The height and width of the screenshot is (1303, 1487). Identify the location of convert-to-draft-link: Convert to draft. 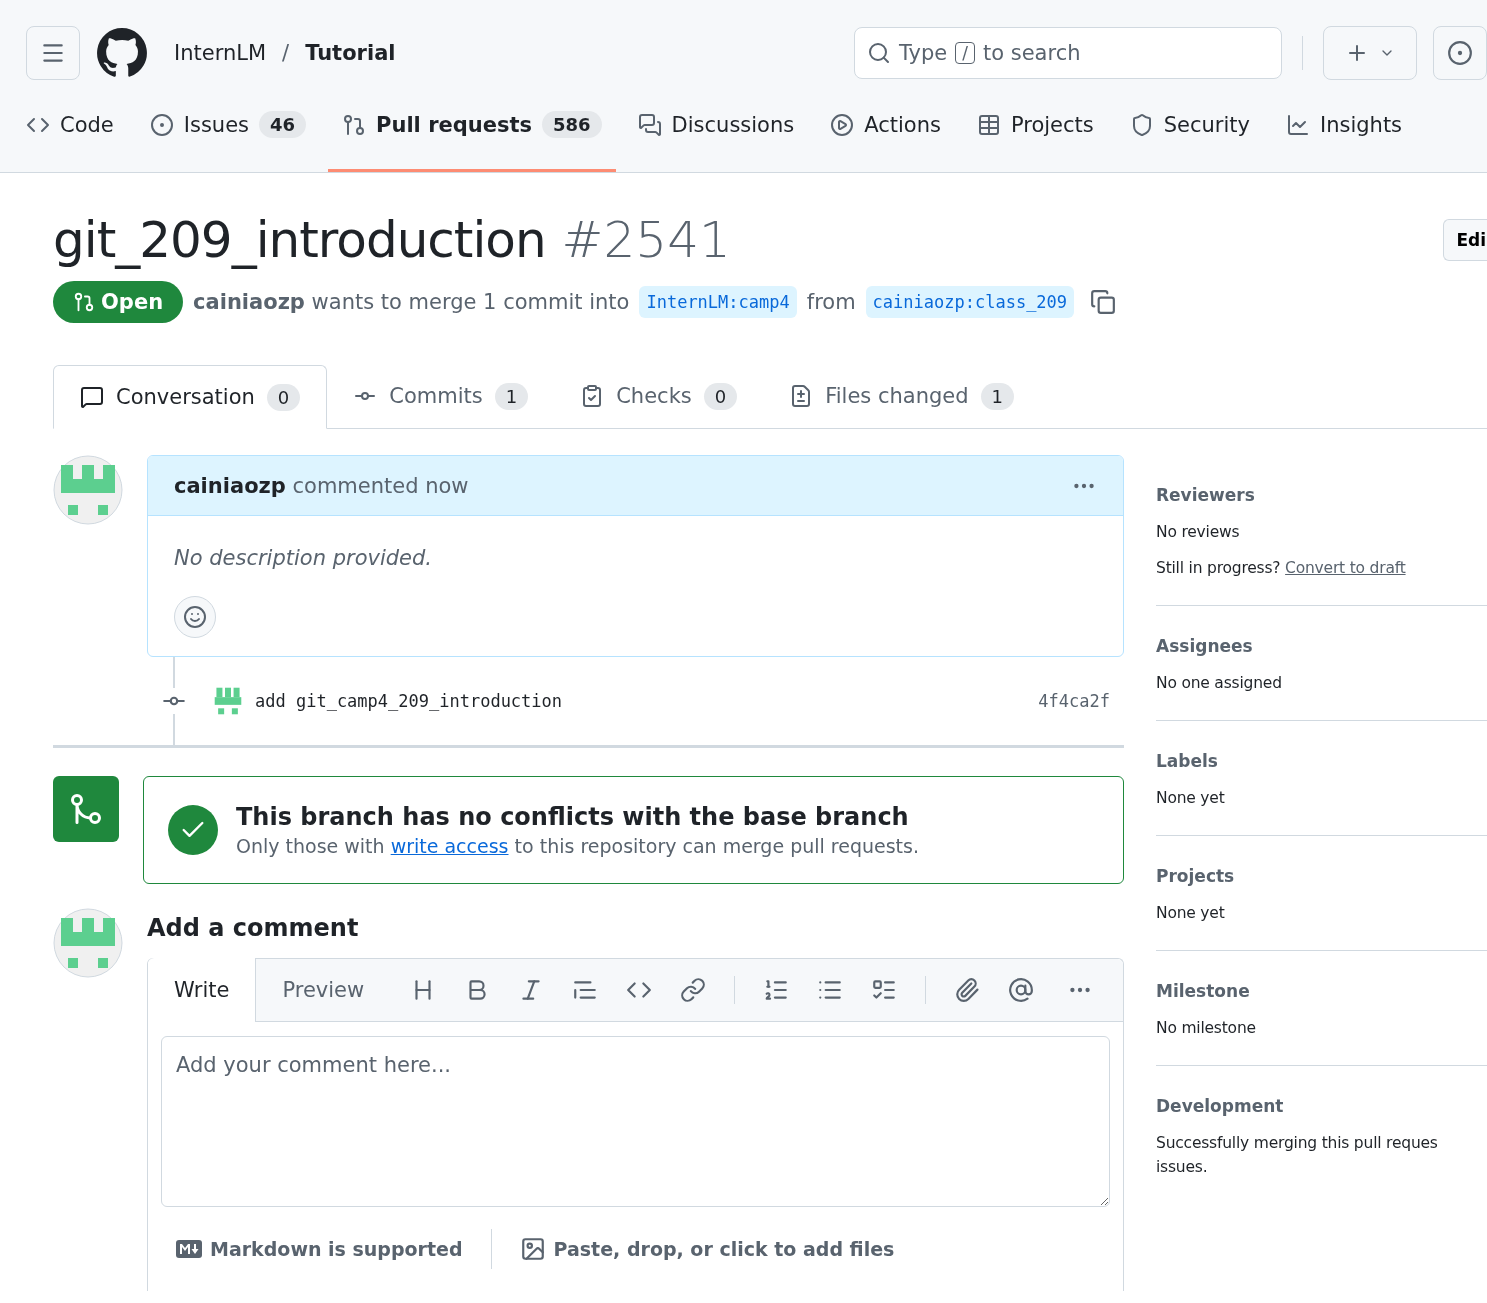
(1345, 568).